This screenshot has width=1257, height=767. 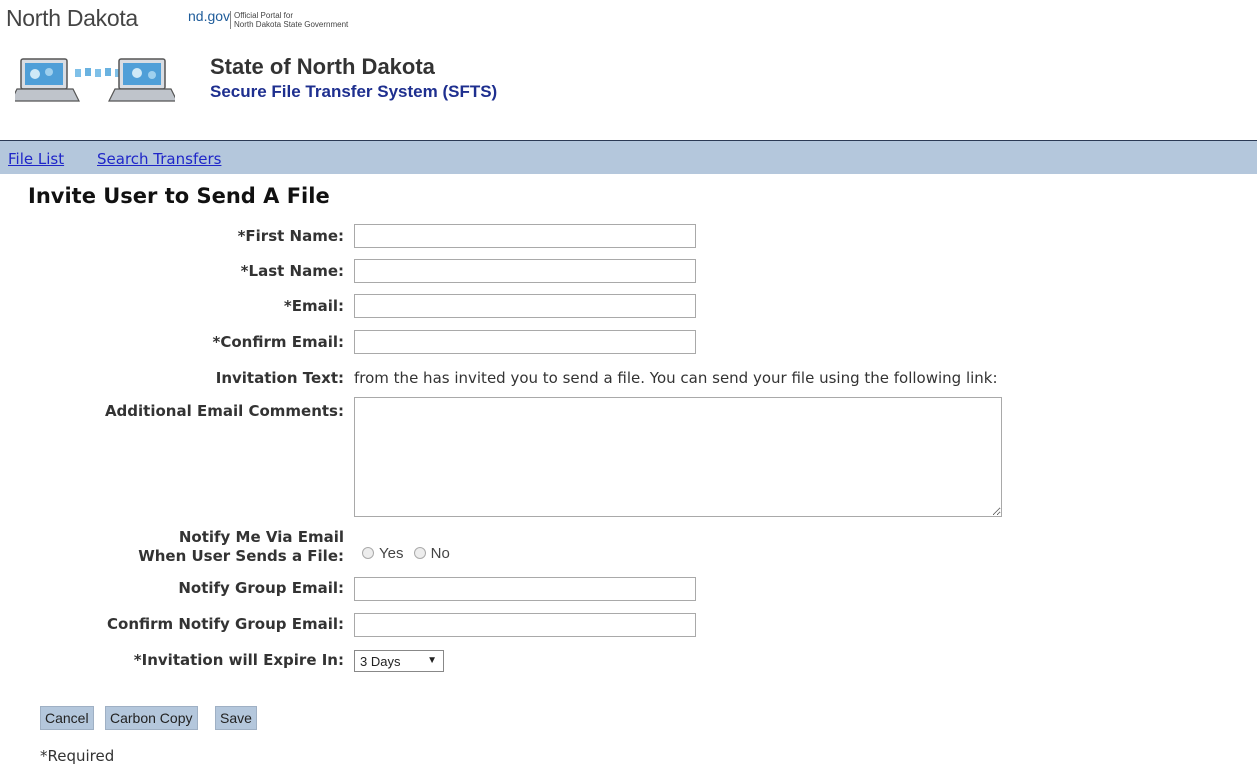 What do you see at coordinates (525, 589) in the screenshot?
I see `notify-group-email-field` at bounding box center [525, 589].